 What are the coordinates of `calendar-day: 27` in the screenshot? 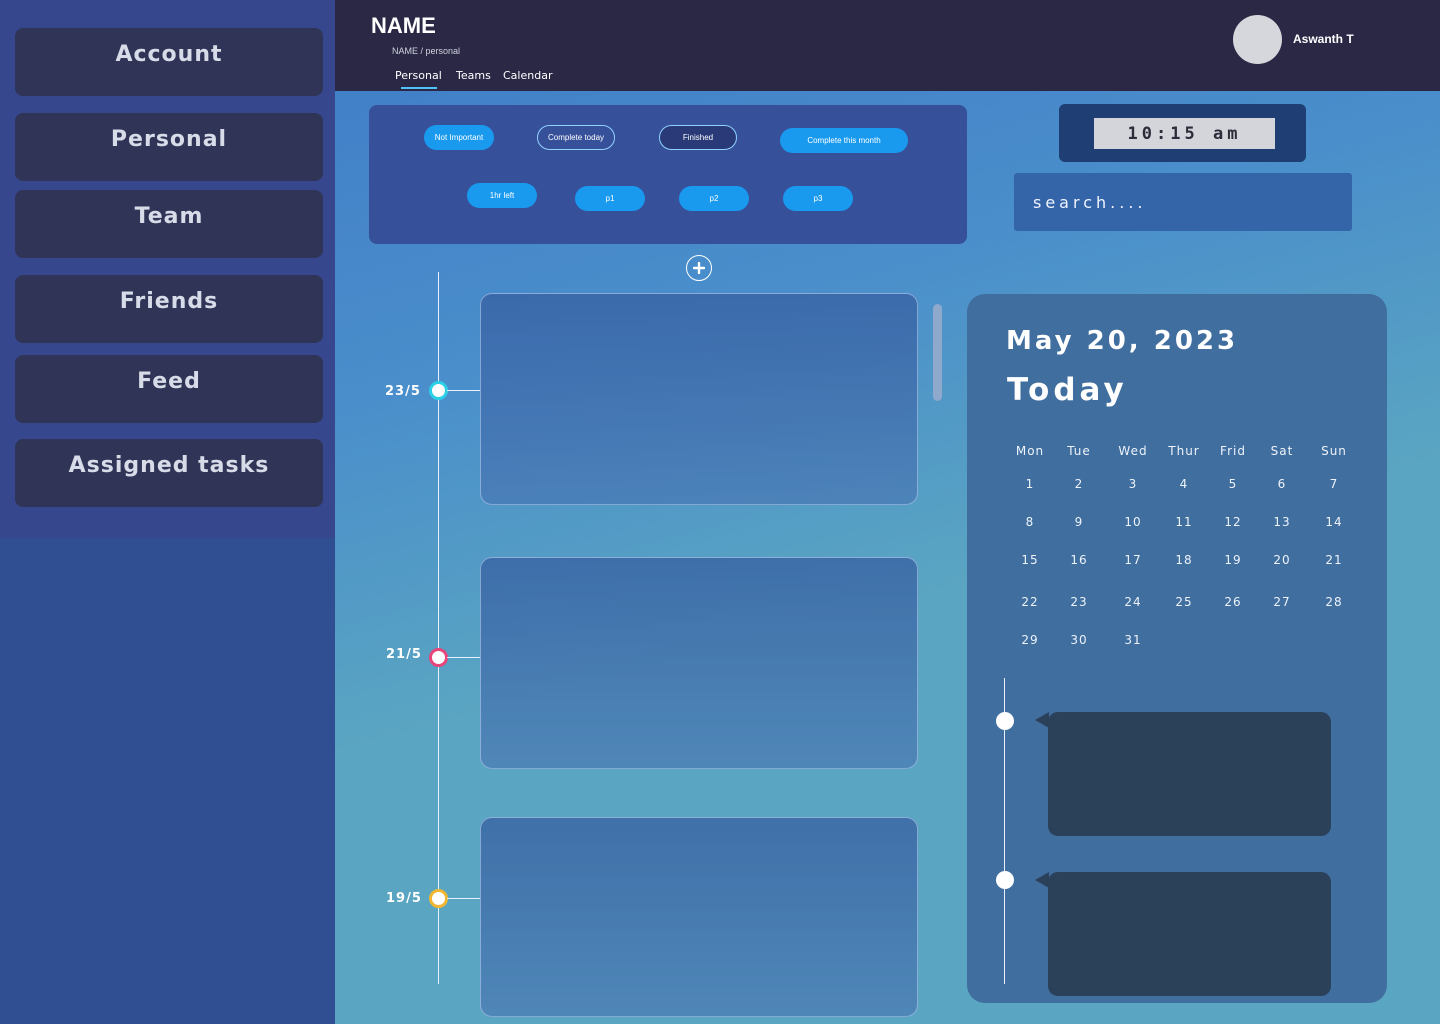 It's located at (1281, 602).